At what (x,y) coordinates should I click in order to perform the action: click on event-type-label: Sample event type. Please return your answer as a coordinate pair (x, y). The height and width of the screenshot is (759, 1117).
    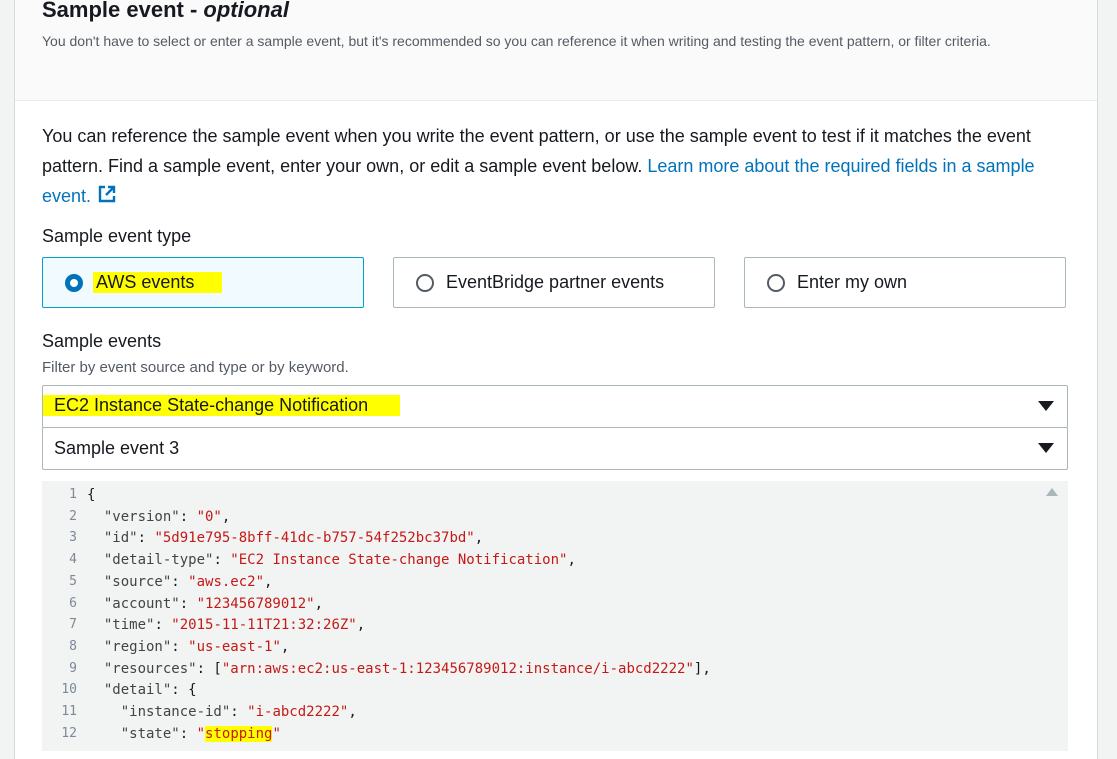
    Looking at the image, I should click on (117, 236).